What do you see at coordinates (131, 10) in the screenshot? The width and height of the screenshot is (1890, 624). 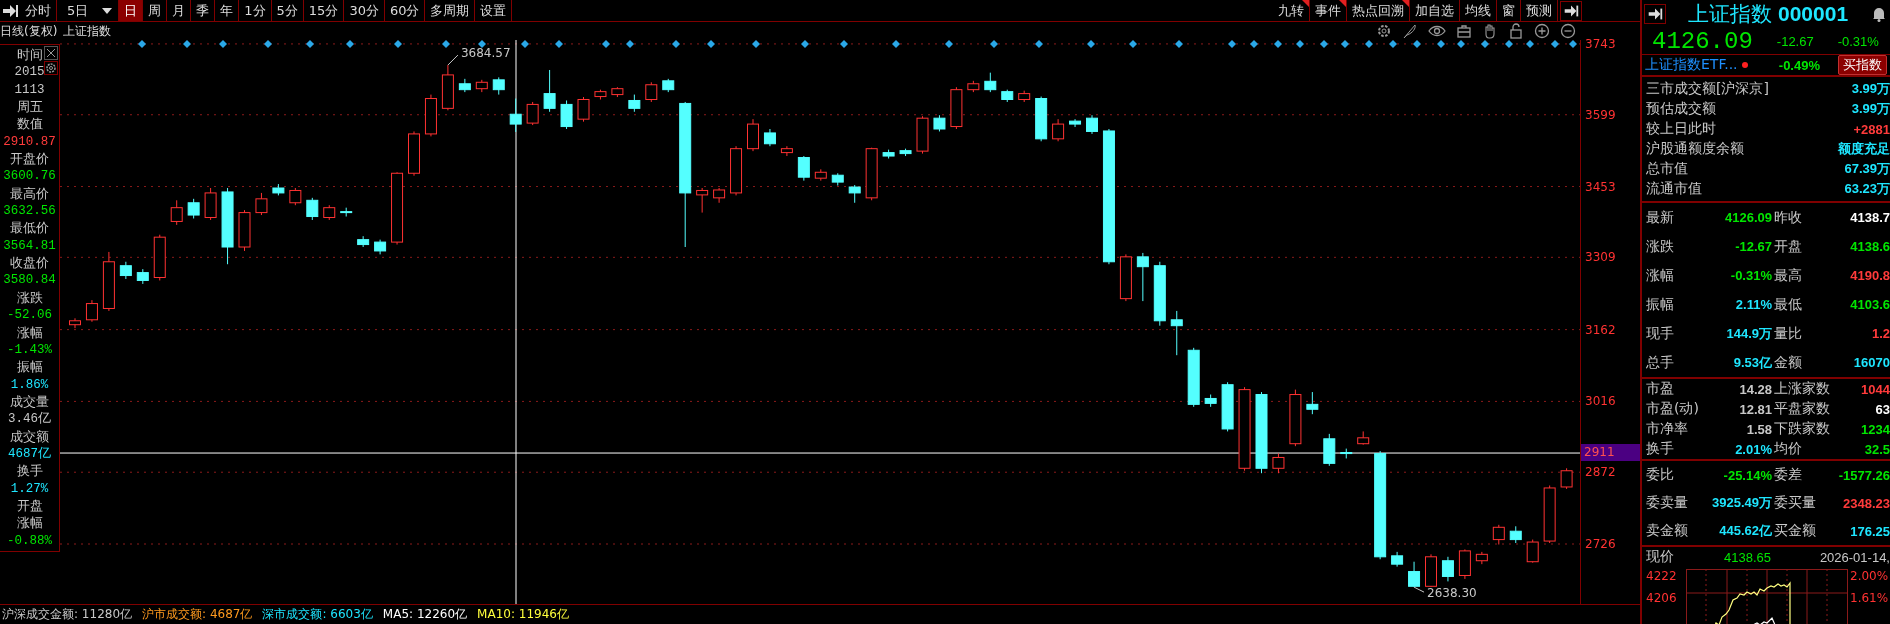 I see `period-tab: 日` at bounding box center [131, 10].